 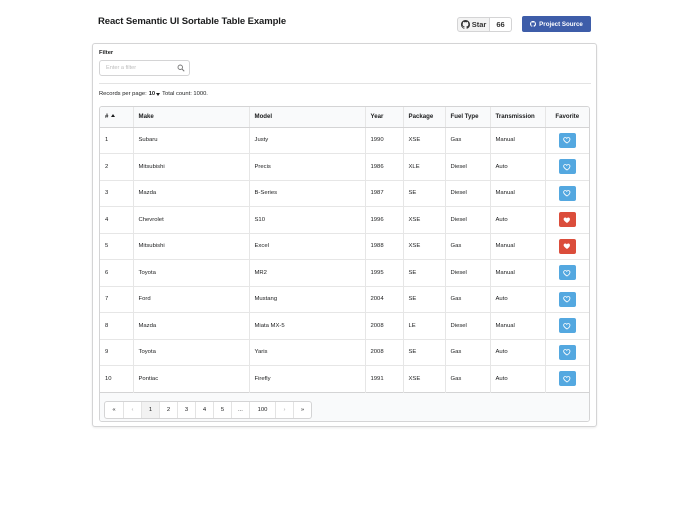 I want to click on sort-ascending-icon, so click(x=113, y=116).